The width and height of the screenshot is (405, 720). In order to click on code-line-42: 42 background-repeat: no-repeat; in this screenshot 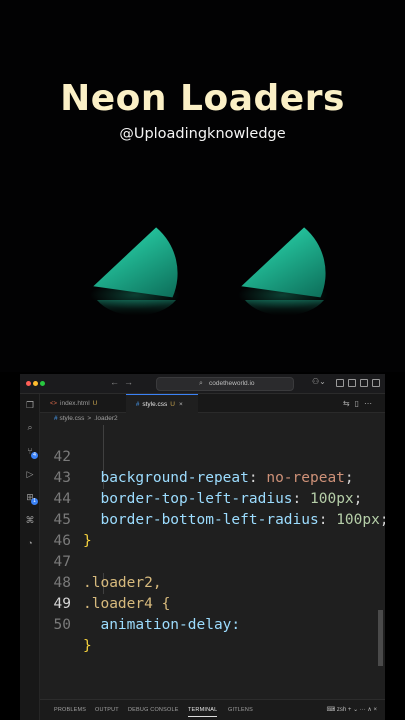, I will do `click(212, 456)`.